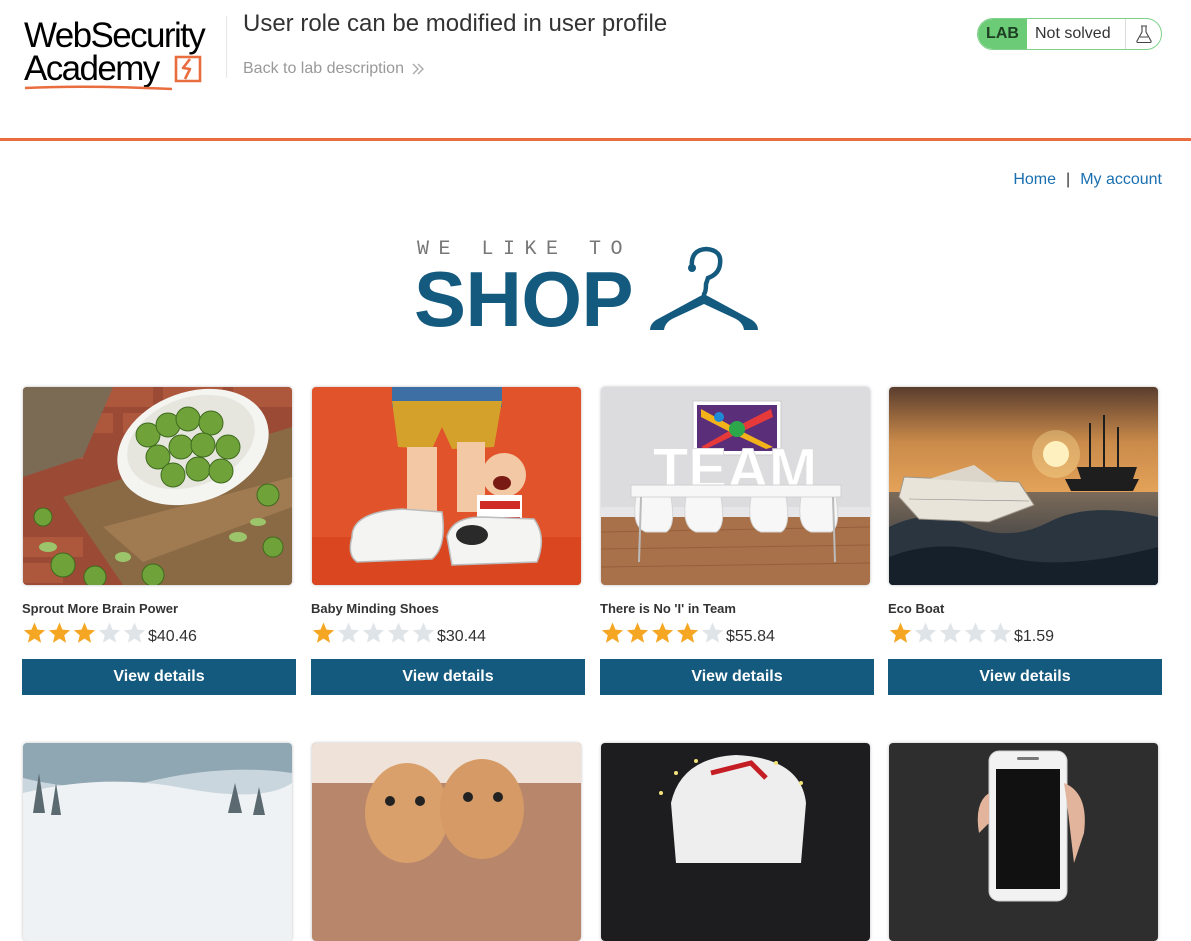  What do you see at coordinates (1143, 34) in the screenshot?
I see `flask-icon` at bounding box center [1143, 34].